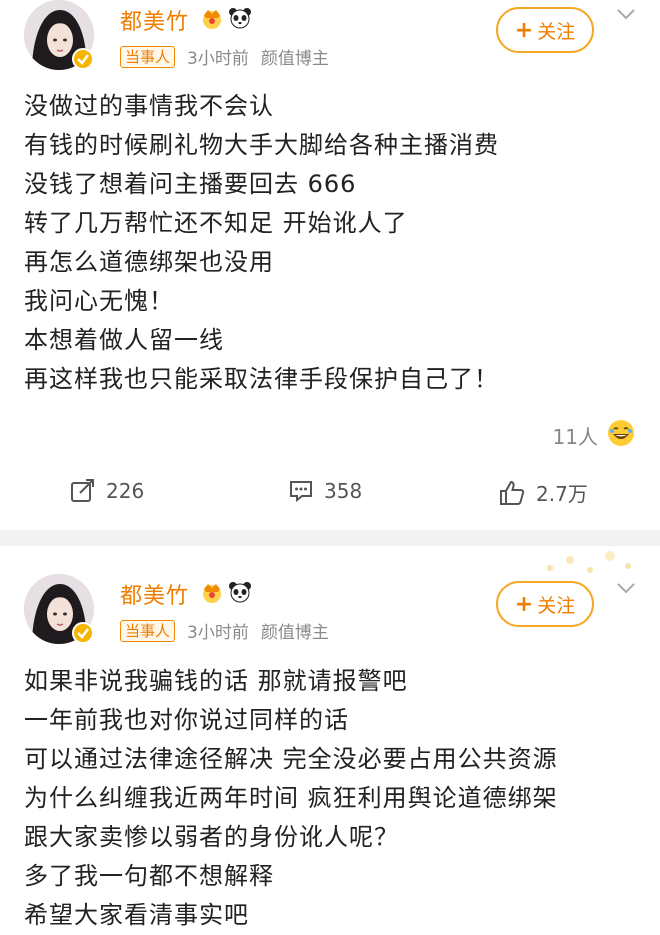 This screenshot has width=660, height=935. Describe the element at coordinates (211, 837) in the screenshot. I see `post-line: 跟大家卖惨以弱者的身份讹人呢？` at that location.